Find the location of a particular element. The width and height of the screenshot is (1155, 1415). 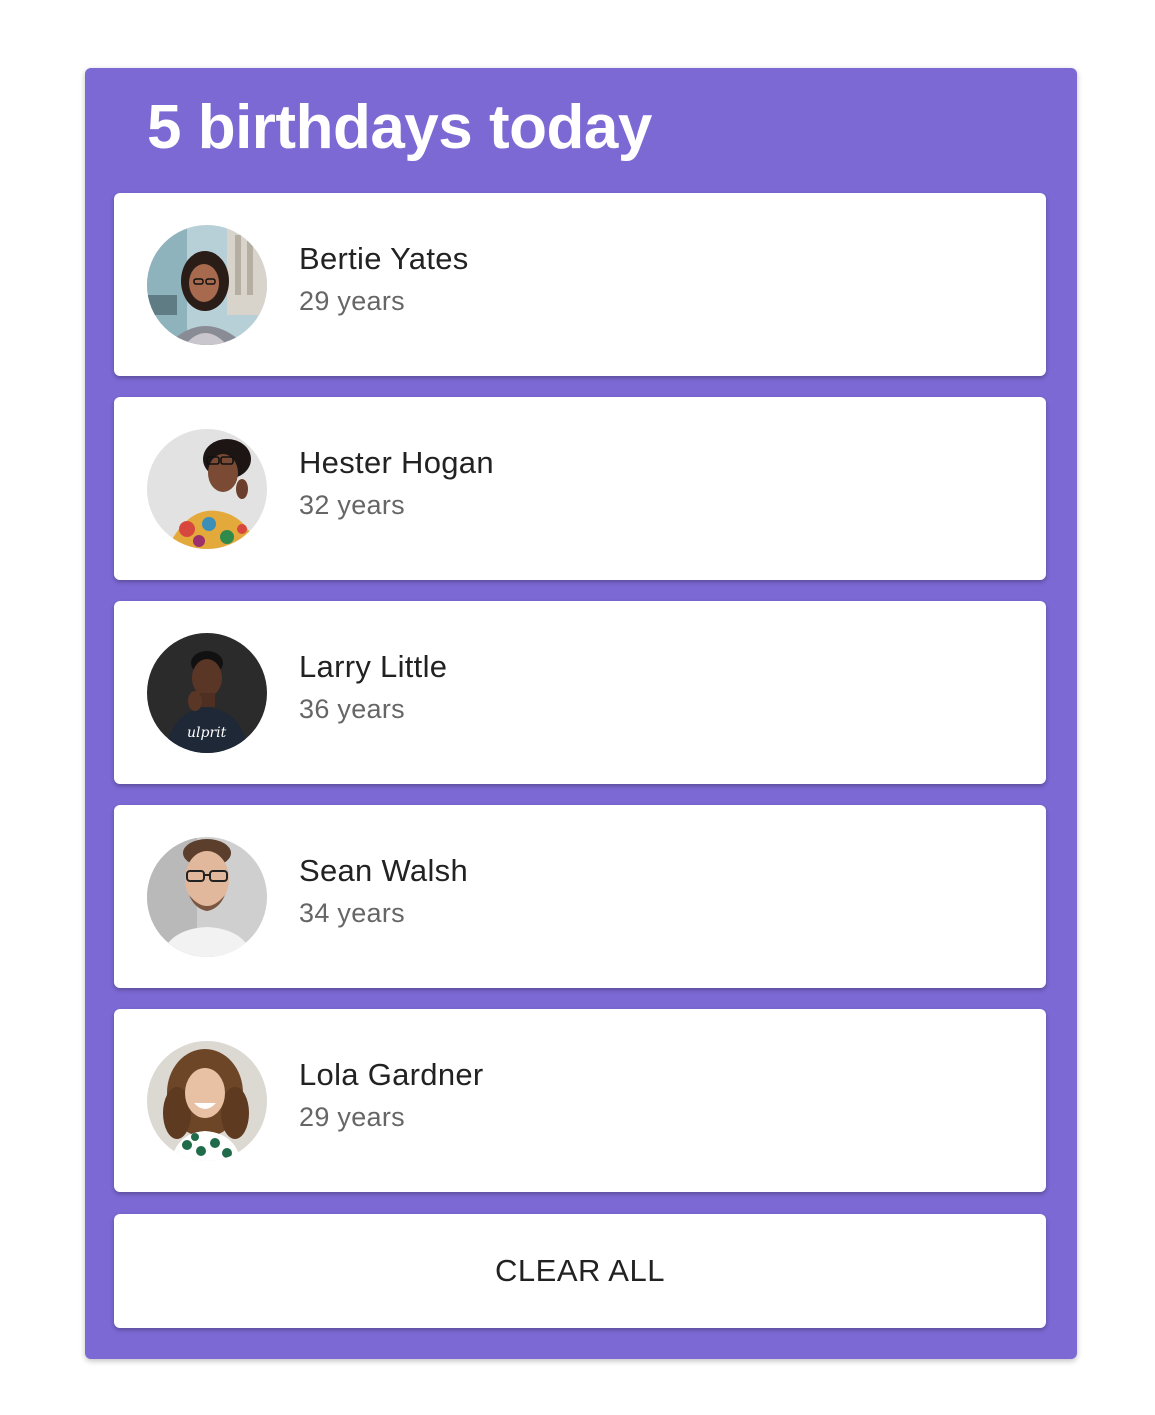

person-photo-larry: ulprit is located at coordinates (207, 693).